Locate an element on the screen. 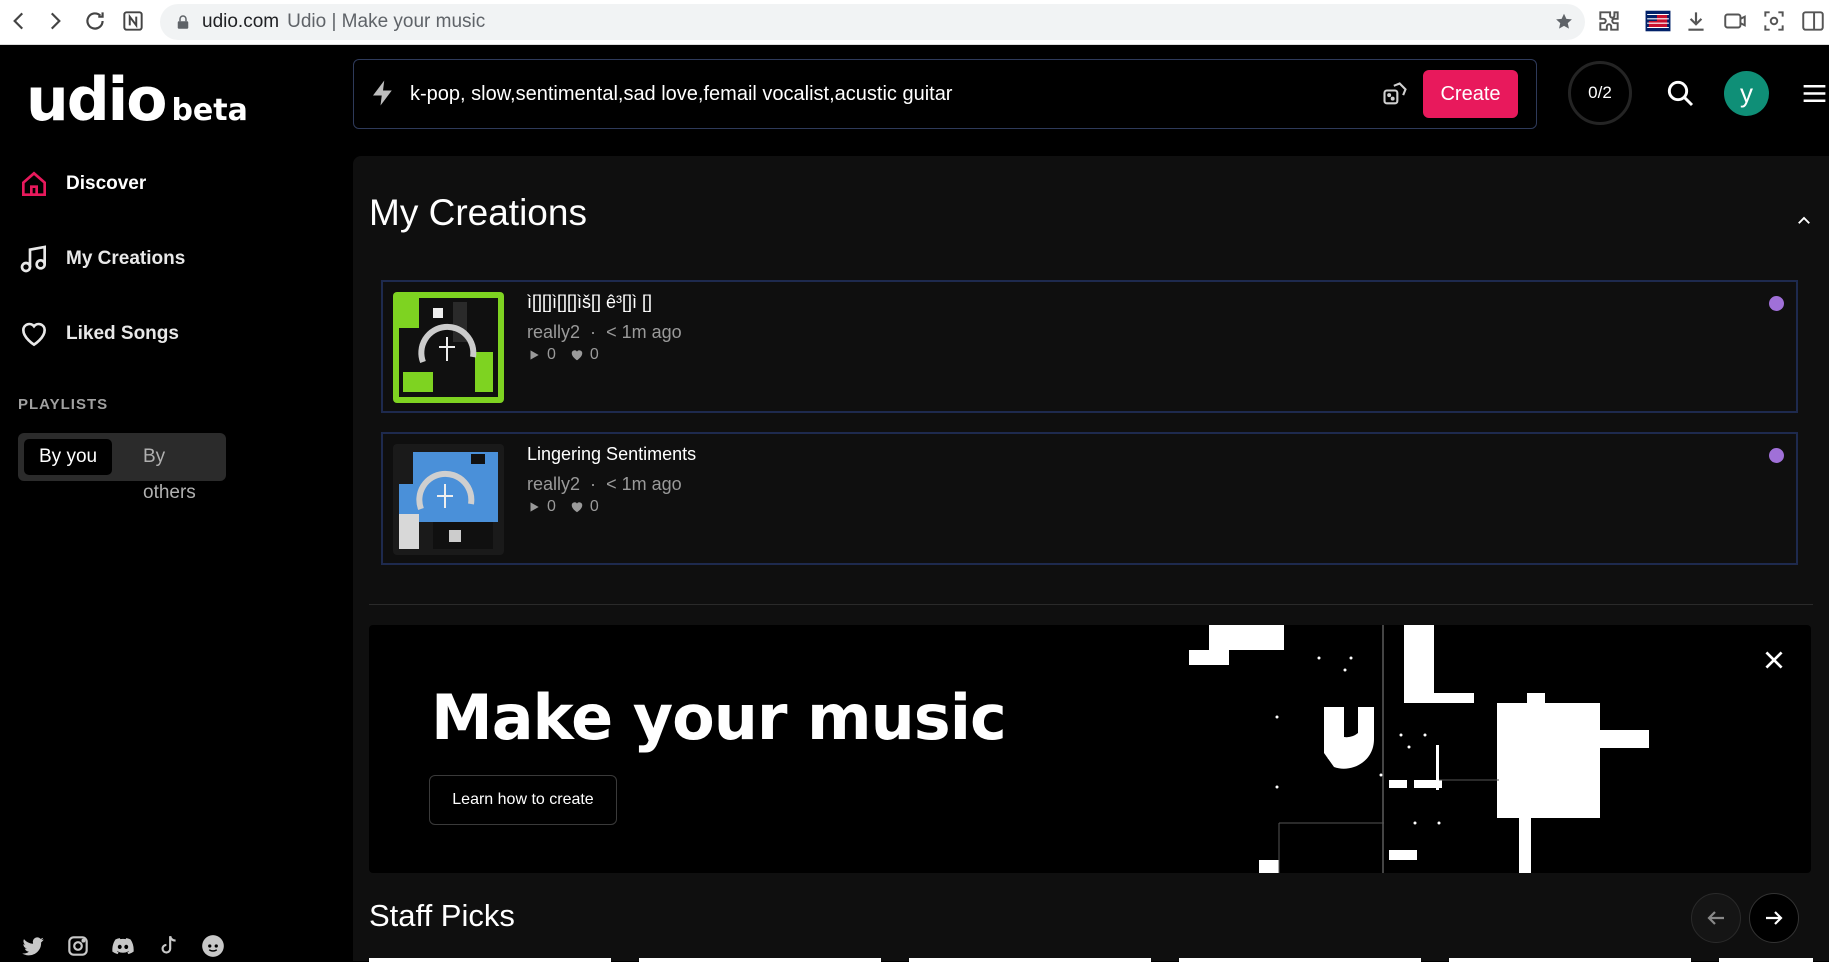 This screenshot has width=1829, height=962. instagram-icon is located at coordinates (78, 946).